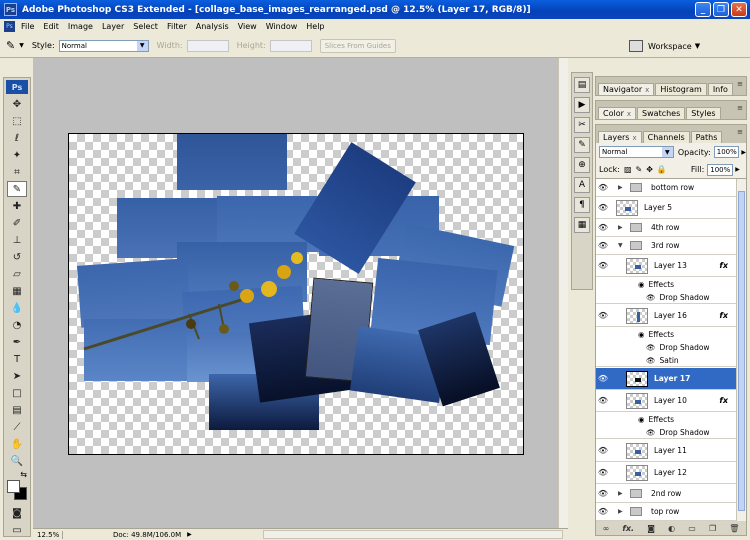 The width and height of the screenshot is (750, 540). Describe the element at coordinates (13, 486) in the screenshot. I see `foreground-color-swatch` at that location.